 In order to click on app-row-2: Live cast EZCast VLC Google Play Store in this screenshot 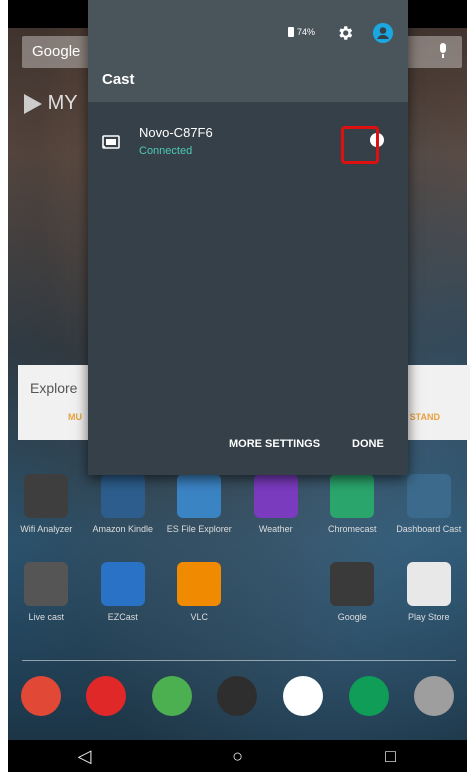, I will do `click(237, 592)`.